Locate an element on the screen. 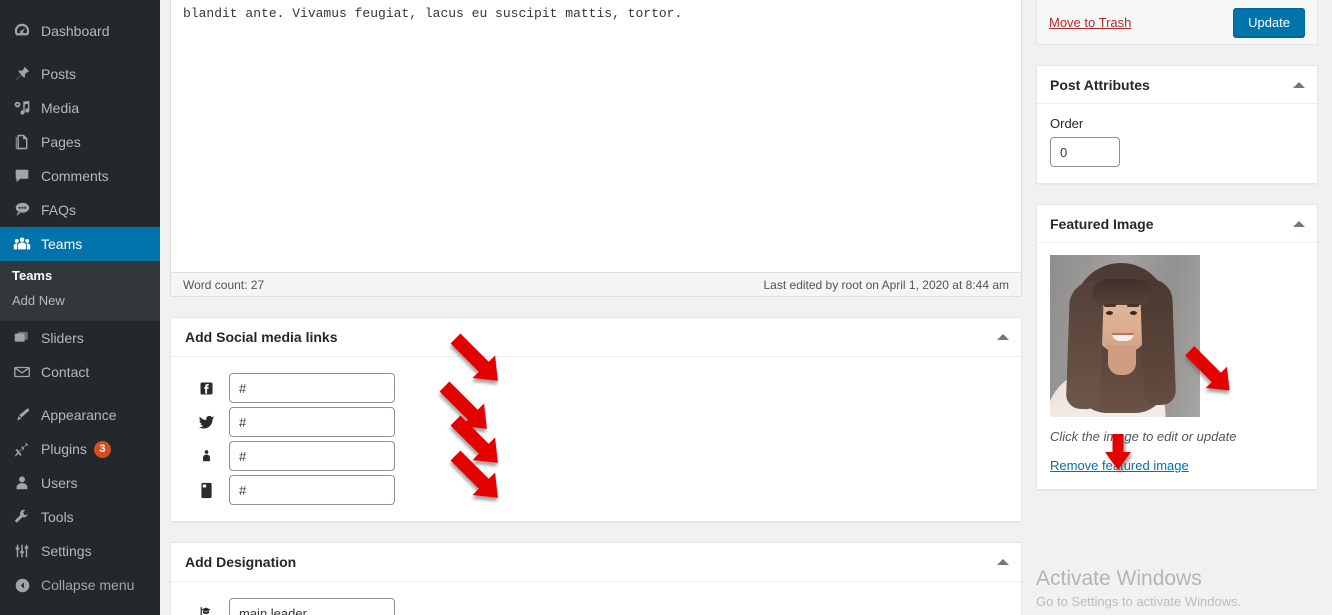 The image size is (1332, 615). sidebar-item-label: Comments is located at coordinates (75, 176).